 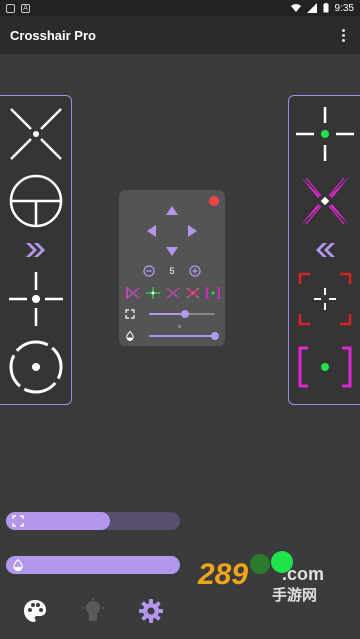 I want to click on opacity-slider, so click(x=184, y=336).